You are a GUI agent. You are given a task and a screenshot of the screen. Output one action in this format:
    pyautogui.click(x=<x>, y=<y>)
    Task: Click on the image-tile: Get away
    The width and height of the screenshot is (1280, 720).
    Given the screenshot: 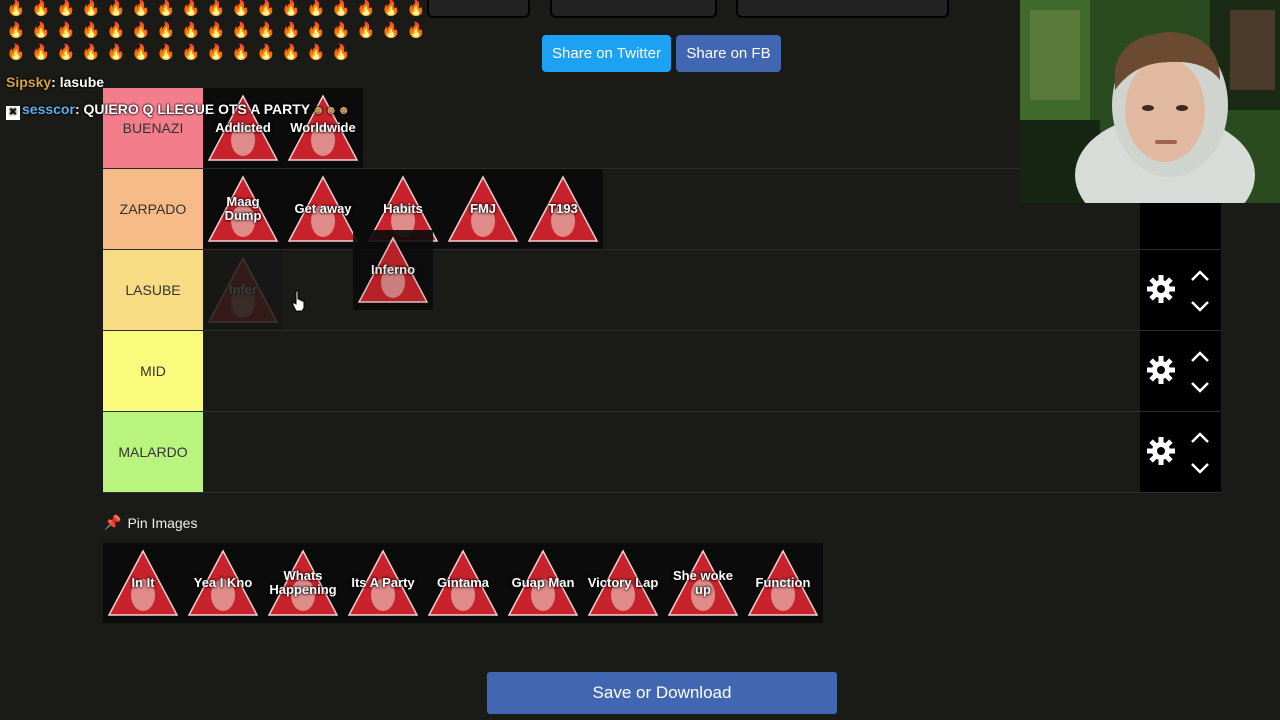 What is the action you would take?
    pyautogui.click(x=323, y=209)
    